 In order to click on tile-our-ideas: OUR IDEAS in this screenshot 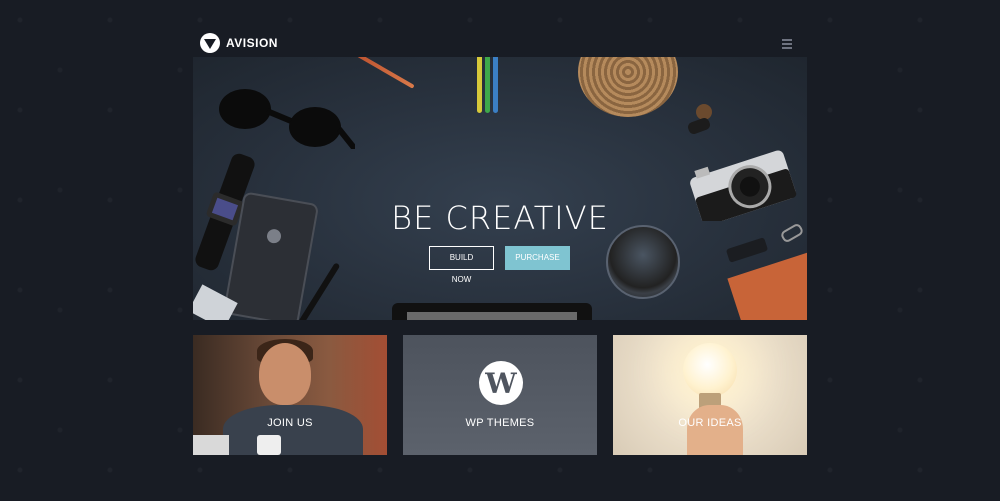, I will do `click(710, 395)`.